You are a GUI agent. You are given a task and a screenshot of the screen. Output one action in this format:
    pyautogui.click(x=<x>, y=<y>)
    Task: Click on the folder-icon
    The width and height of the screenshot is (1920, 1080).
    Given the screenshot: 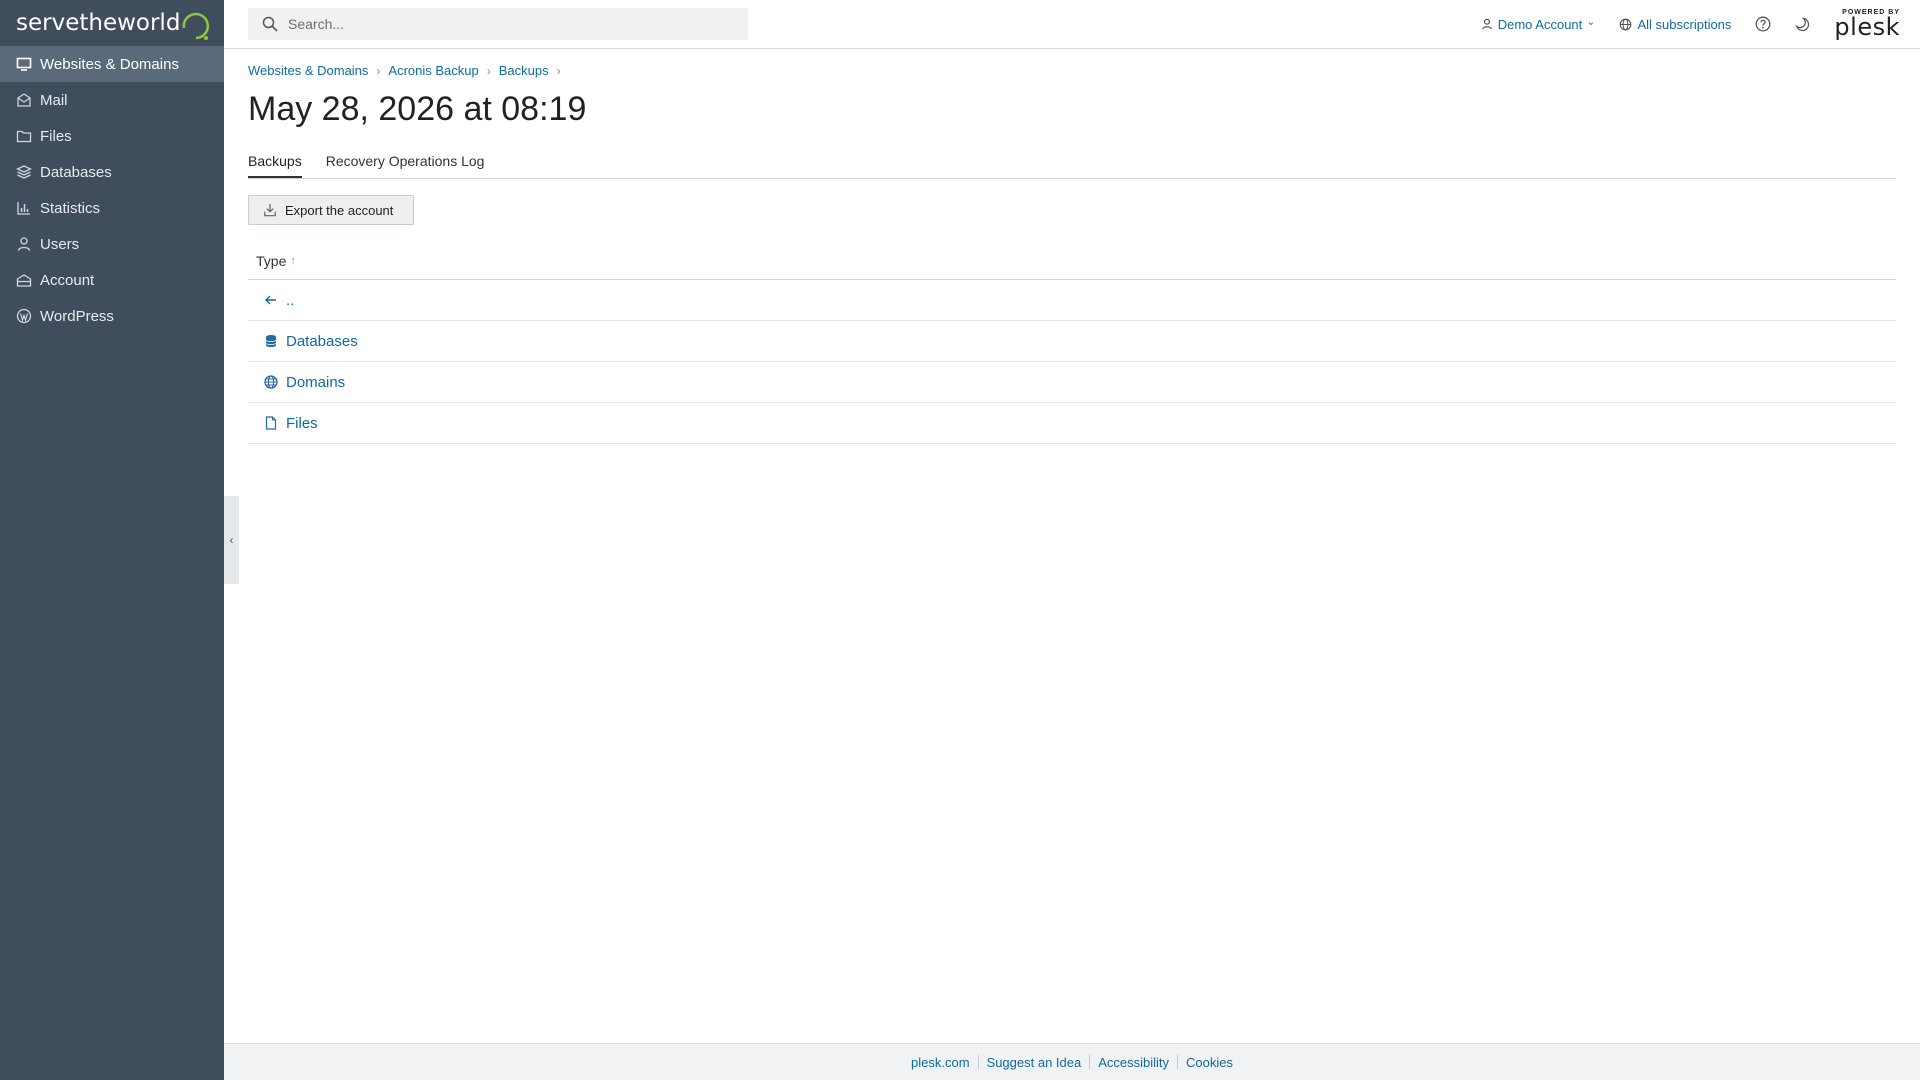 What is the action you would take?
    pyautogui.click(x=24, y=136)
    